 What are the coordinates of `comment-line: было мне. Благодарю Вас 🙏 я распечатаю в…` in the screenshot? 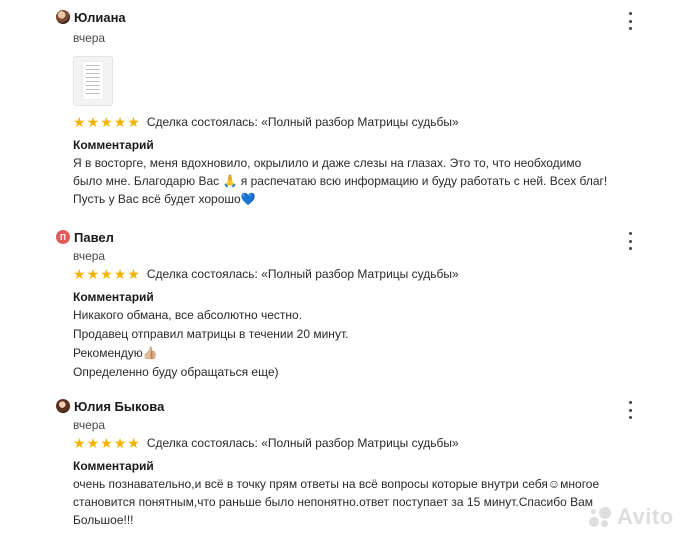 It's located at (340, 181).